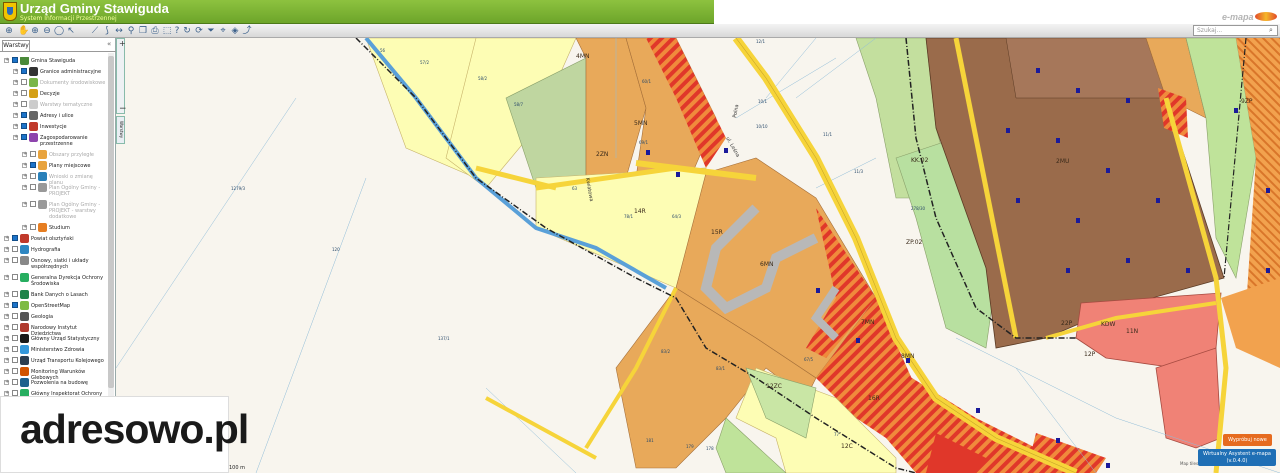 This screenshot has width=1280, height=473. Describe the element at coordinates (53, 61) in the screenshot. I see `layer-label: Gmina Stawiguda` at that location.